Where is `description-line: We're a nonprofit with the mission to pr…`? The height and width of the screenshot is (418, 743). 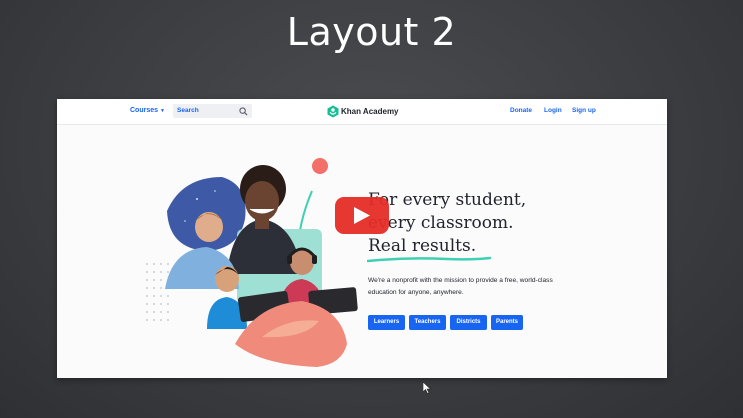 description-line: We're a nonprofit with the mission to pr… is located at coordinates (460, 280).